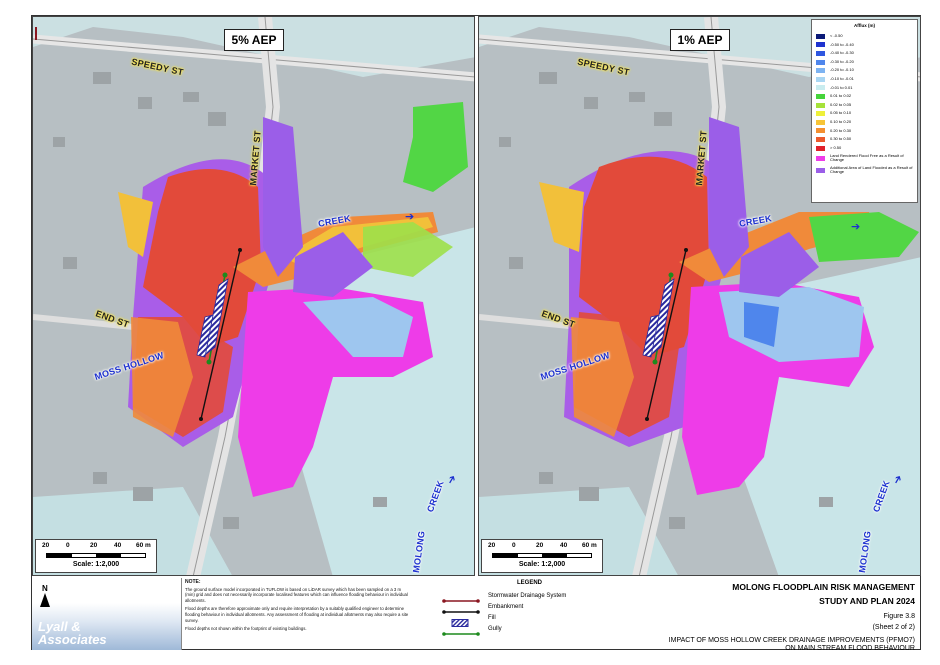 This screenshot has width=940, height=665. What do you see at coordinates (529, 583) in the screenshot?
I see `legend-title: LEGEND` at bounding box center [529, 583].